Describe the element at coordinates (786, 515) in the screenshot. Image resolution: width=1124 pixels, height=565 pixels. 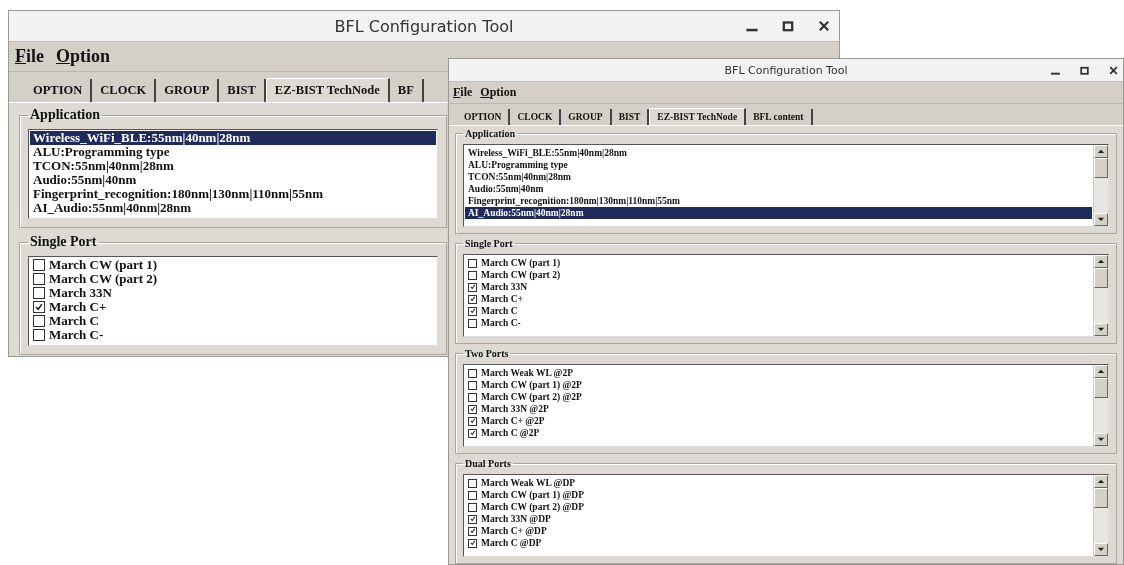
I see `list-box: March Weak WL @DP March CW (part 1) @DP March CW (part 2) @DP March 33N @DP March C+ @DP March C @DP` at that location.